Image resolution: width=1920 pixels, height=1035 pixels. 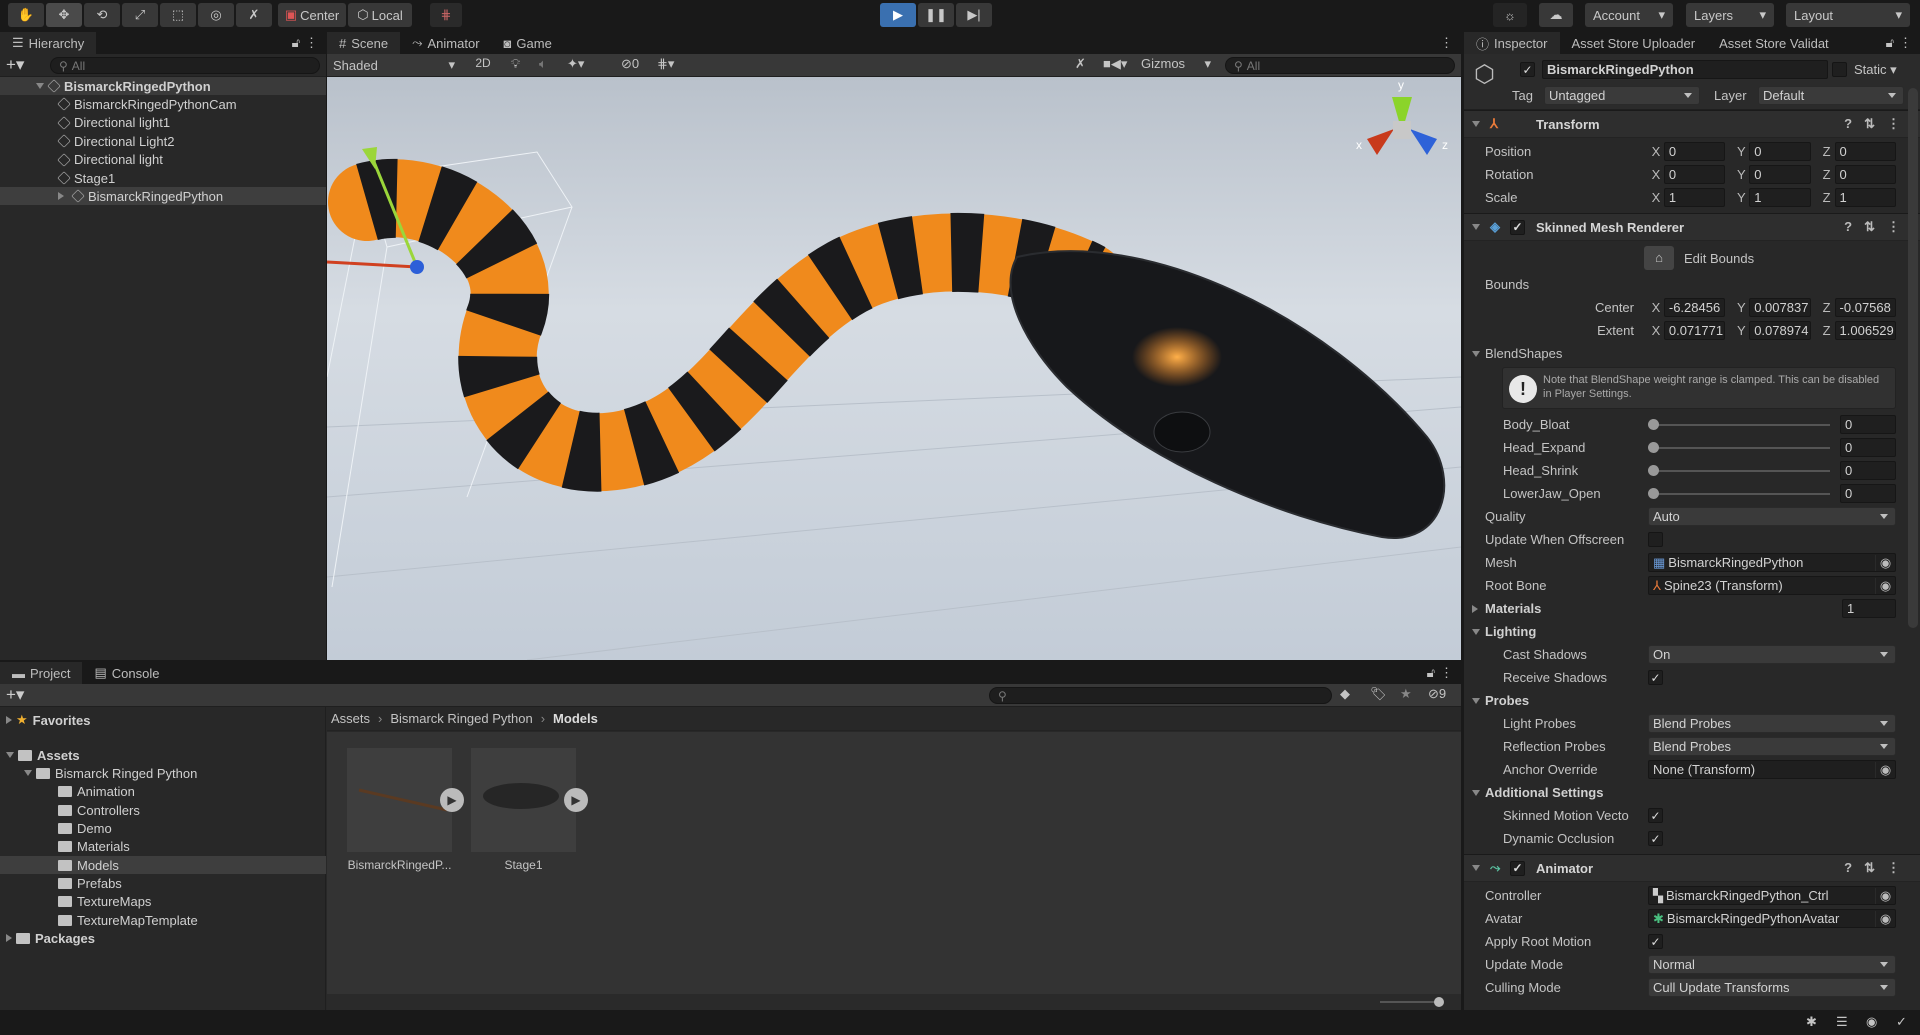 What do you see at coordinates (1774, 43) in the screenshot?
I see `tab-asset-store-validat: Asset Store Validat` at bounding box center [1774, 43].